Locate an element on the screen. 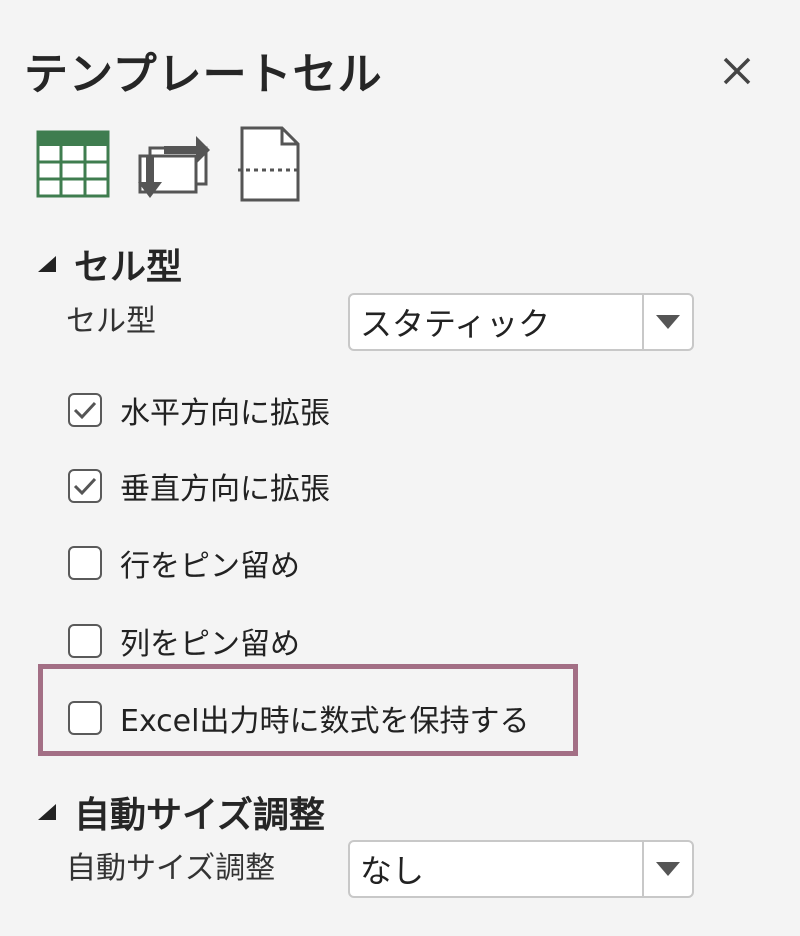 The width and height of the screenshot is (800, 936). cell-type-section-header: セル型 is located at coordinates (109, 264).